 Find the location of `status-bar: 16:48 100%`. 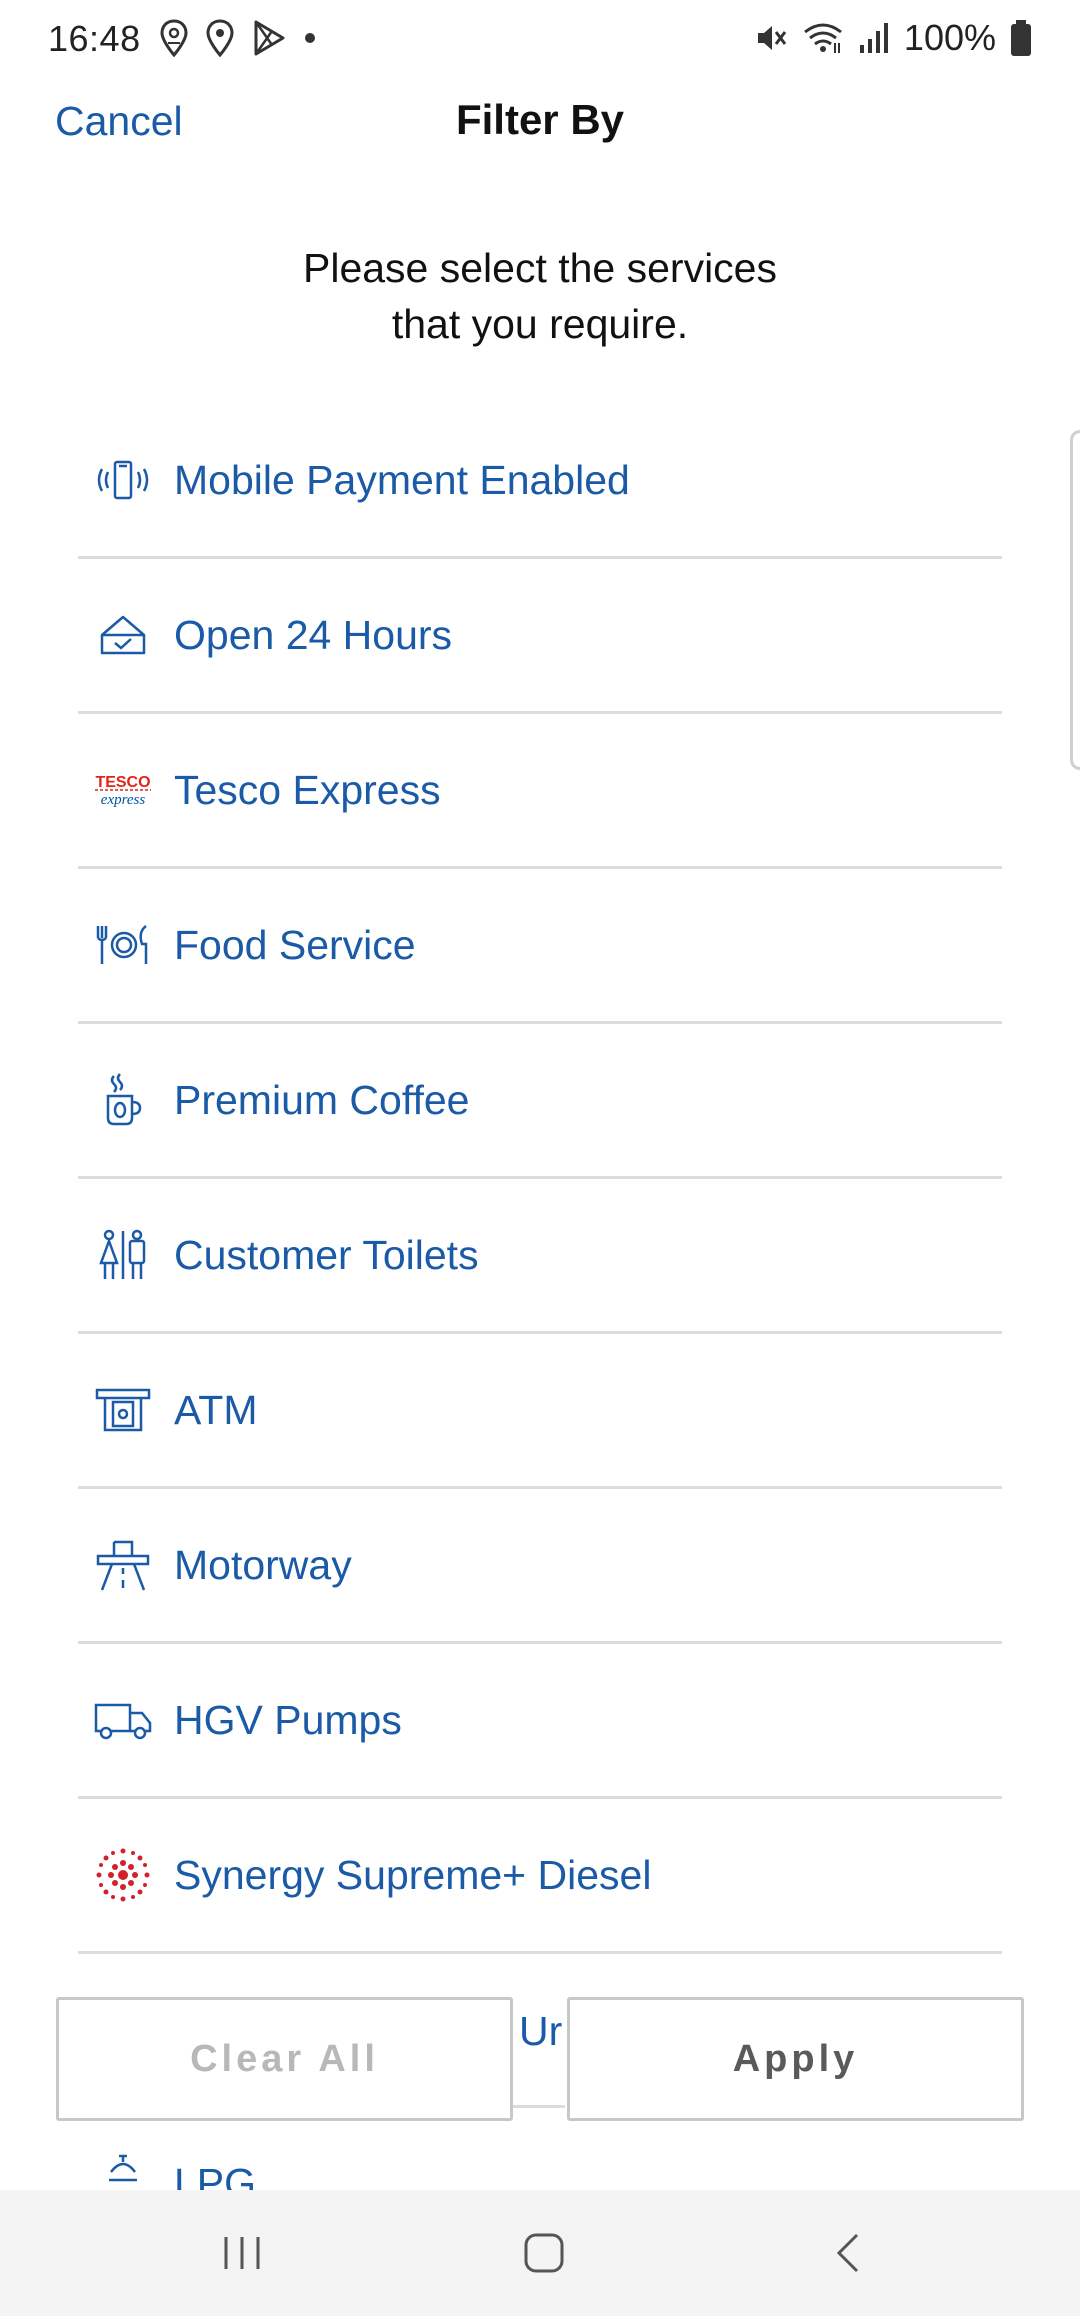

status-bar: 16:48 100% is located at coordinates (540, 38).